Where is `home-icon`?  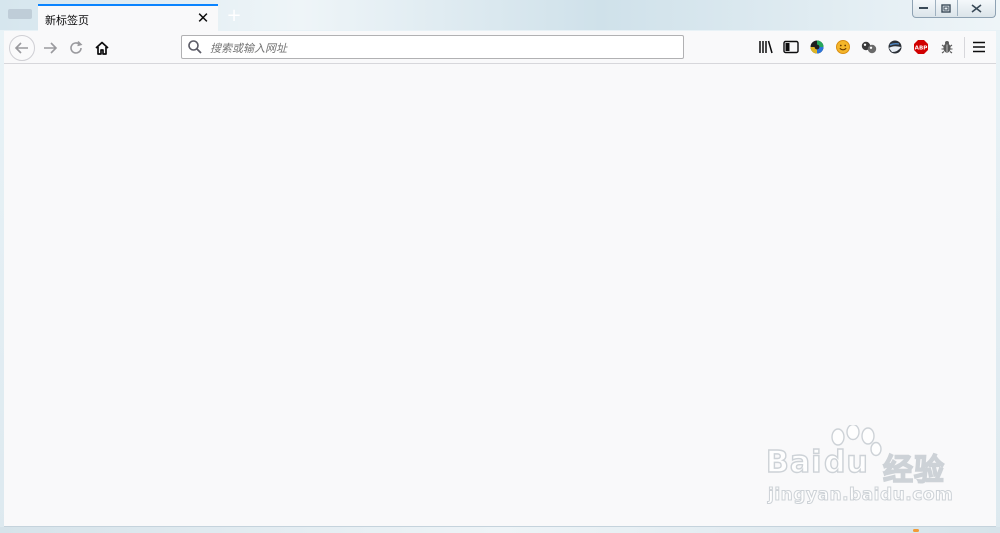
home-icon is located at coordinates (102, 48).